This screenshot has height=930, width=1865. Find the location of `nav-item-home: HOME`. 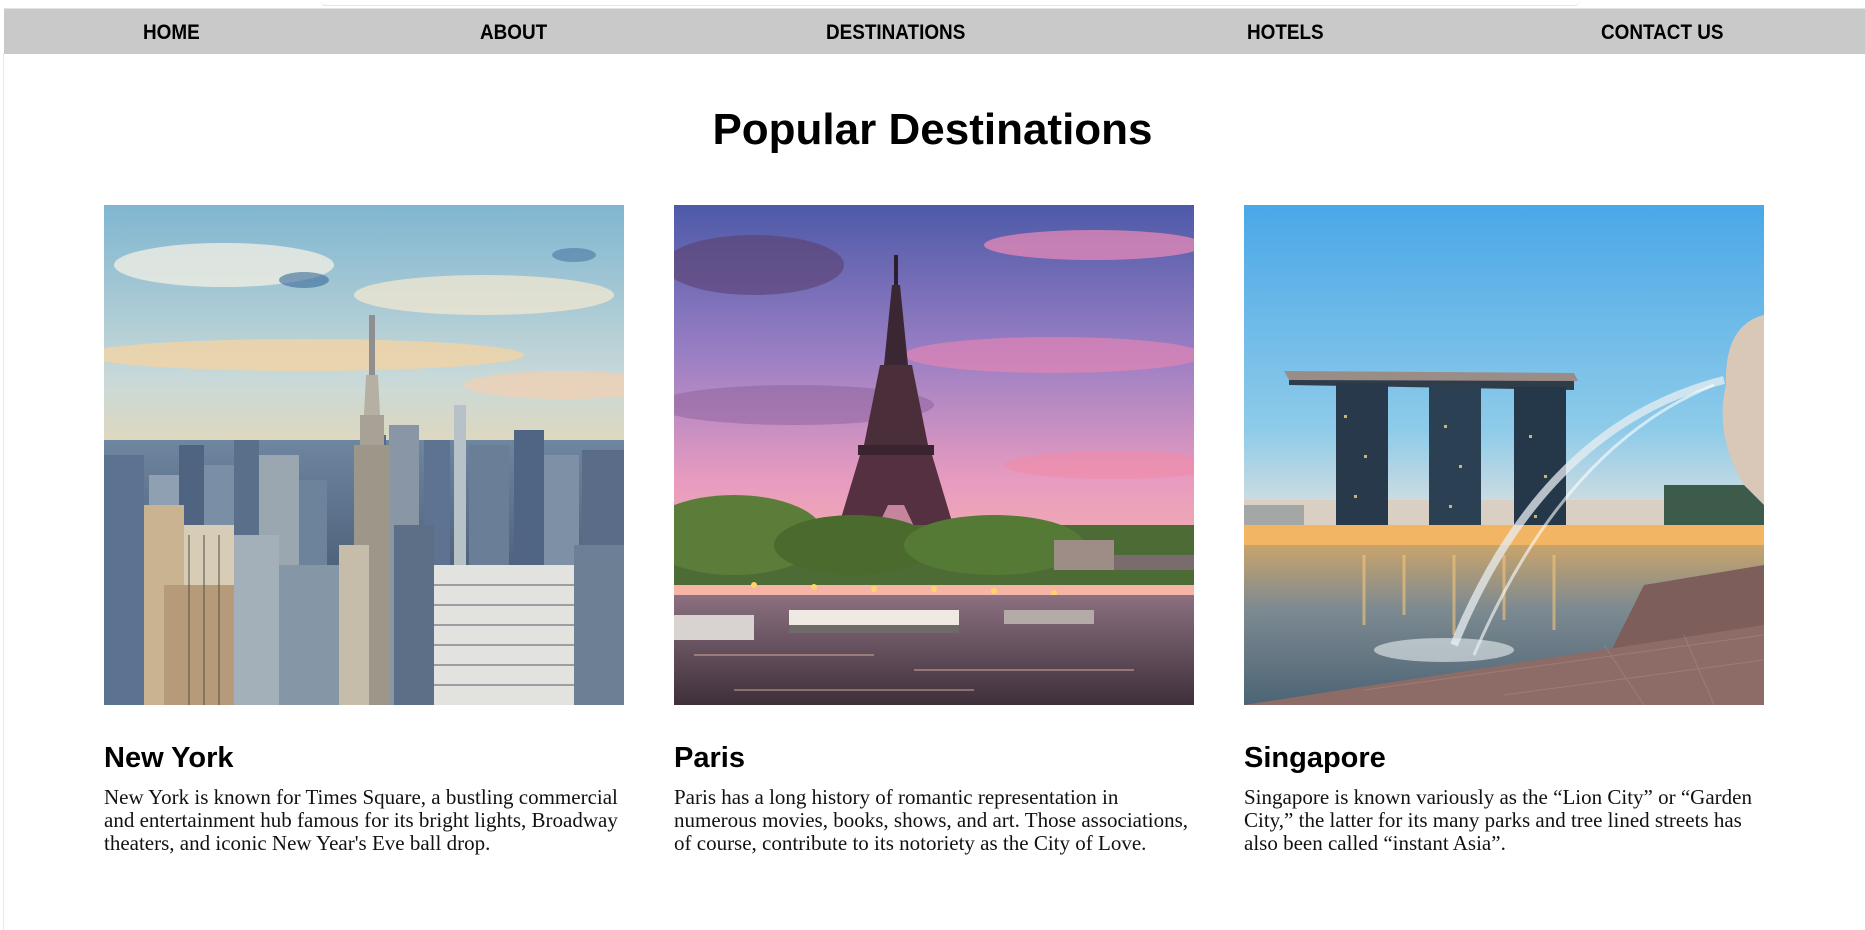

nav-item-home: HOME is located at coordinates (171, 31).